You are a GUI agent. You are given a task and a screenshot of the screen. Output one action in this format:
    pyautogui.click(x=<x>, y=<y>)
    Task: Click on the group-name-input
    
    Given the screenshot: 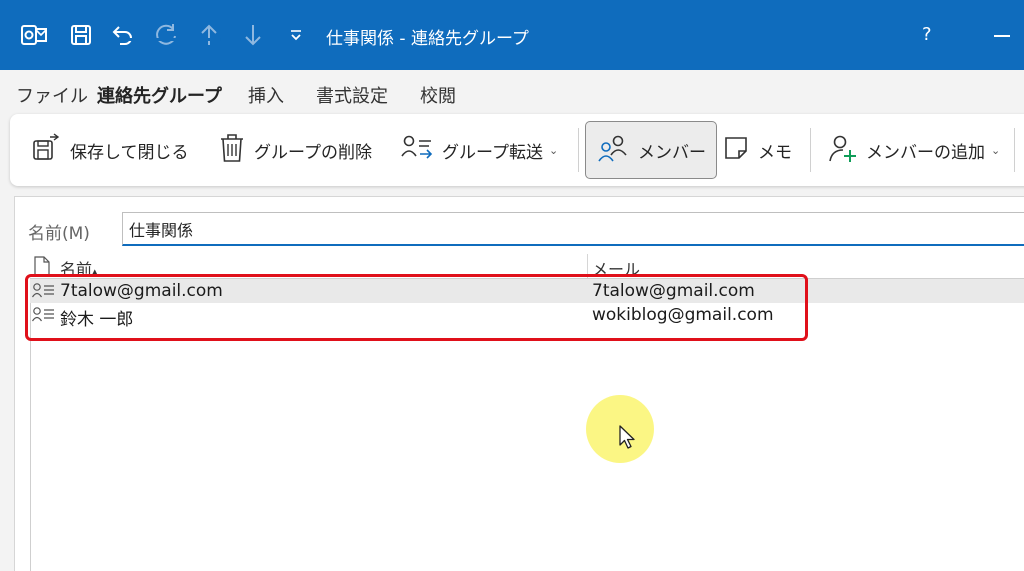 What is the action you would take?
    pyautogui.click(x=573, y=229)
    